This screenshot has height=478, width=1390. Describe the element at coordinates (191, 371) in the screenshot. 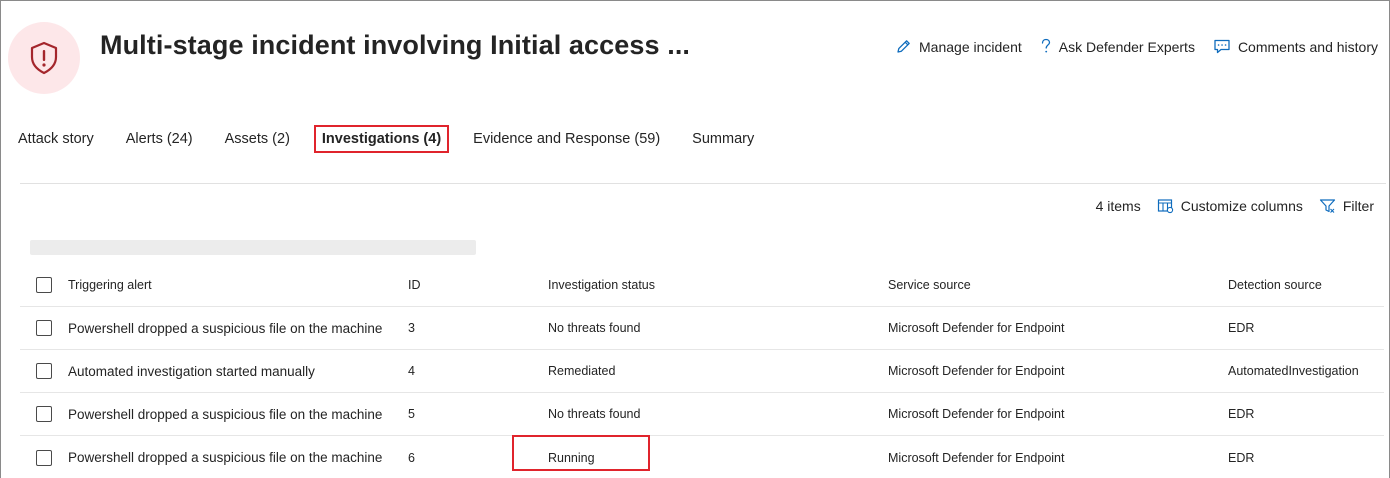

I see `triggering-alert-cell: Automated investigation started manually` at that location.